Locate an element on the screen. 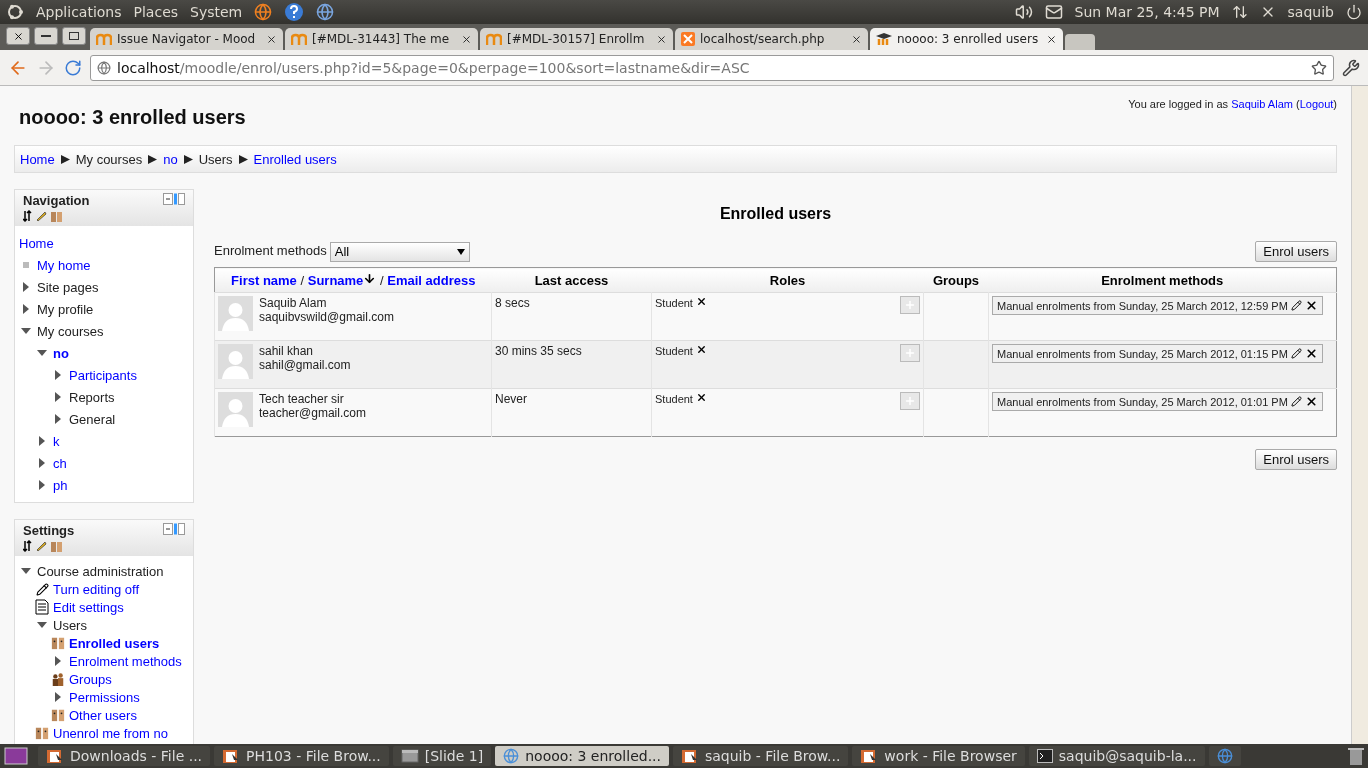  taskbar-item: work - File Browser is located at coordinates (938, 756).